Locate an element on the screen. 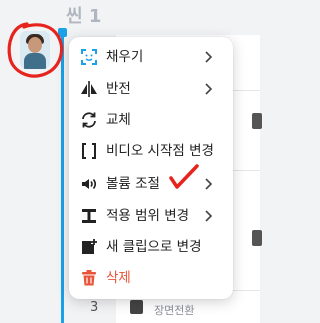  playhead-handle is located at coordinates (62, 32).